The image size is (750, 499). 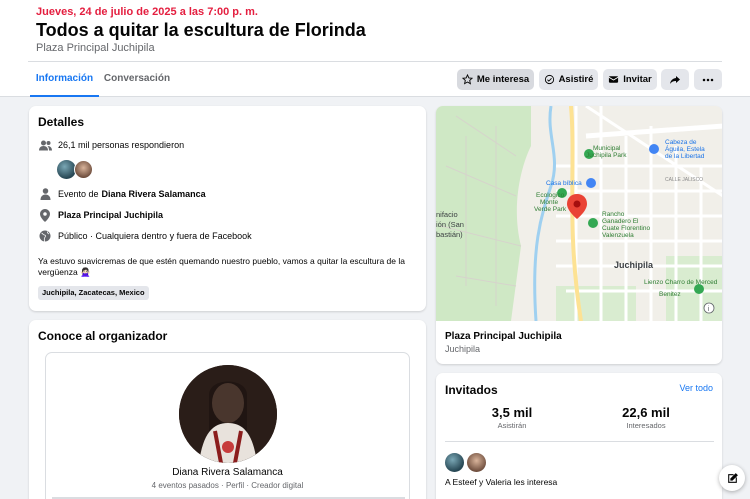 I want to click on envelope-icon, so click(x=613, y=79).